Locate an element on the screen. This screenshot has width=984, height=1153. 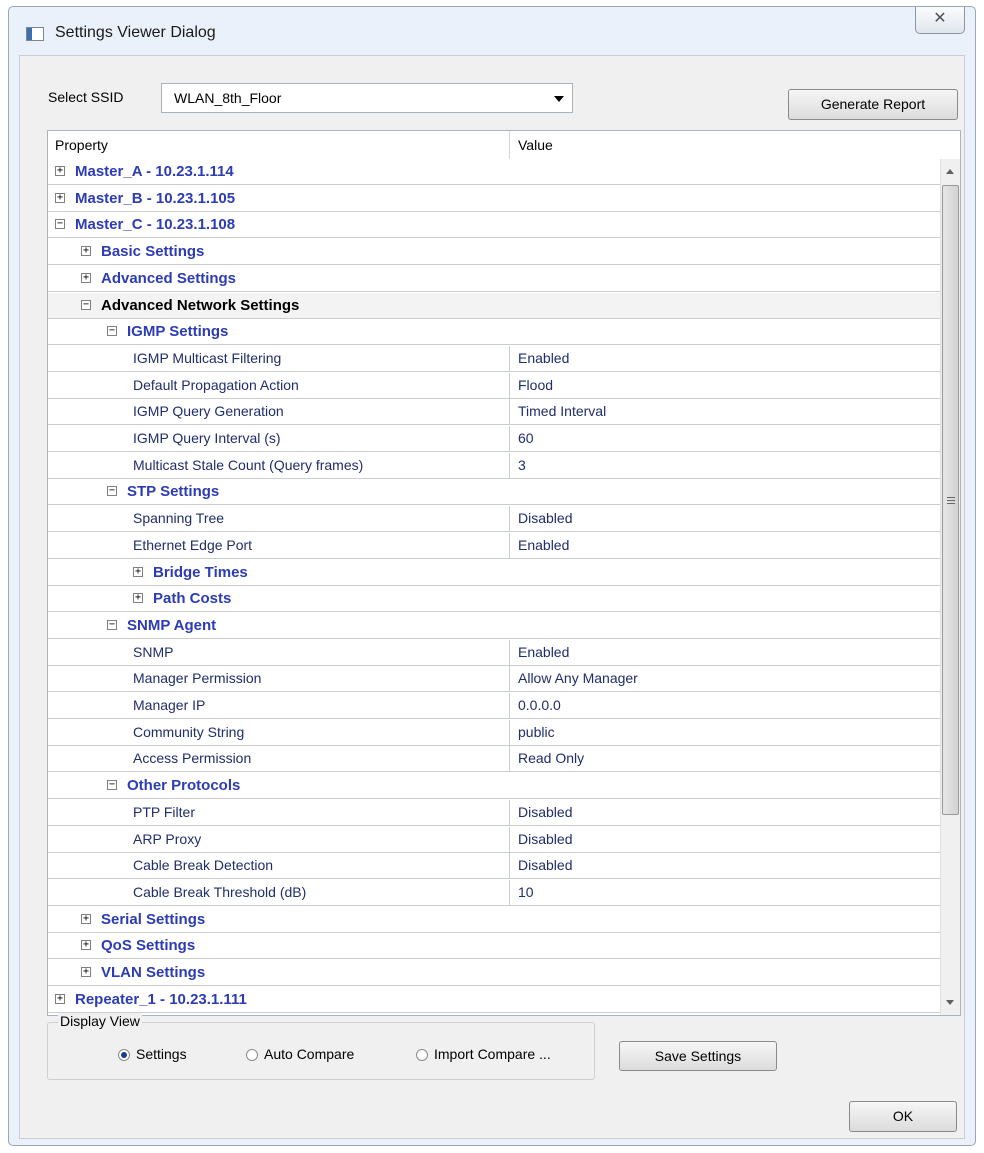
tree-property-row: Spanning Tree Disabled is located at coordinates (494, 519).